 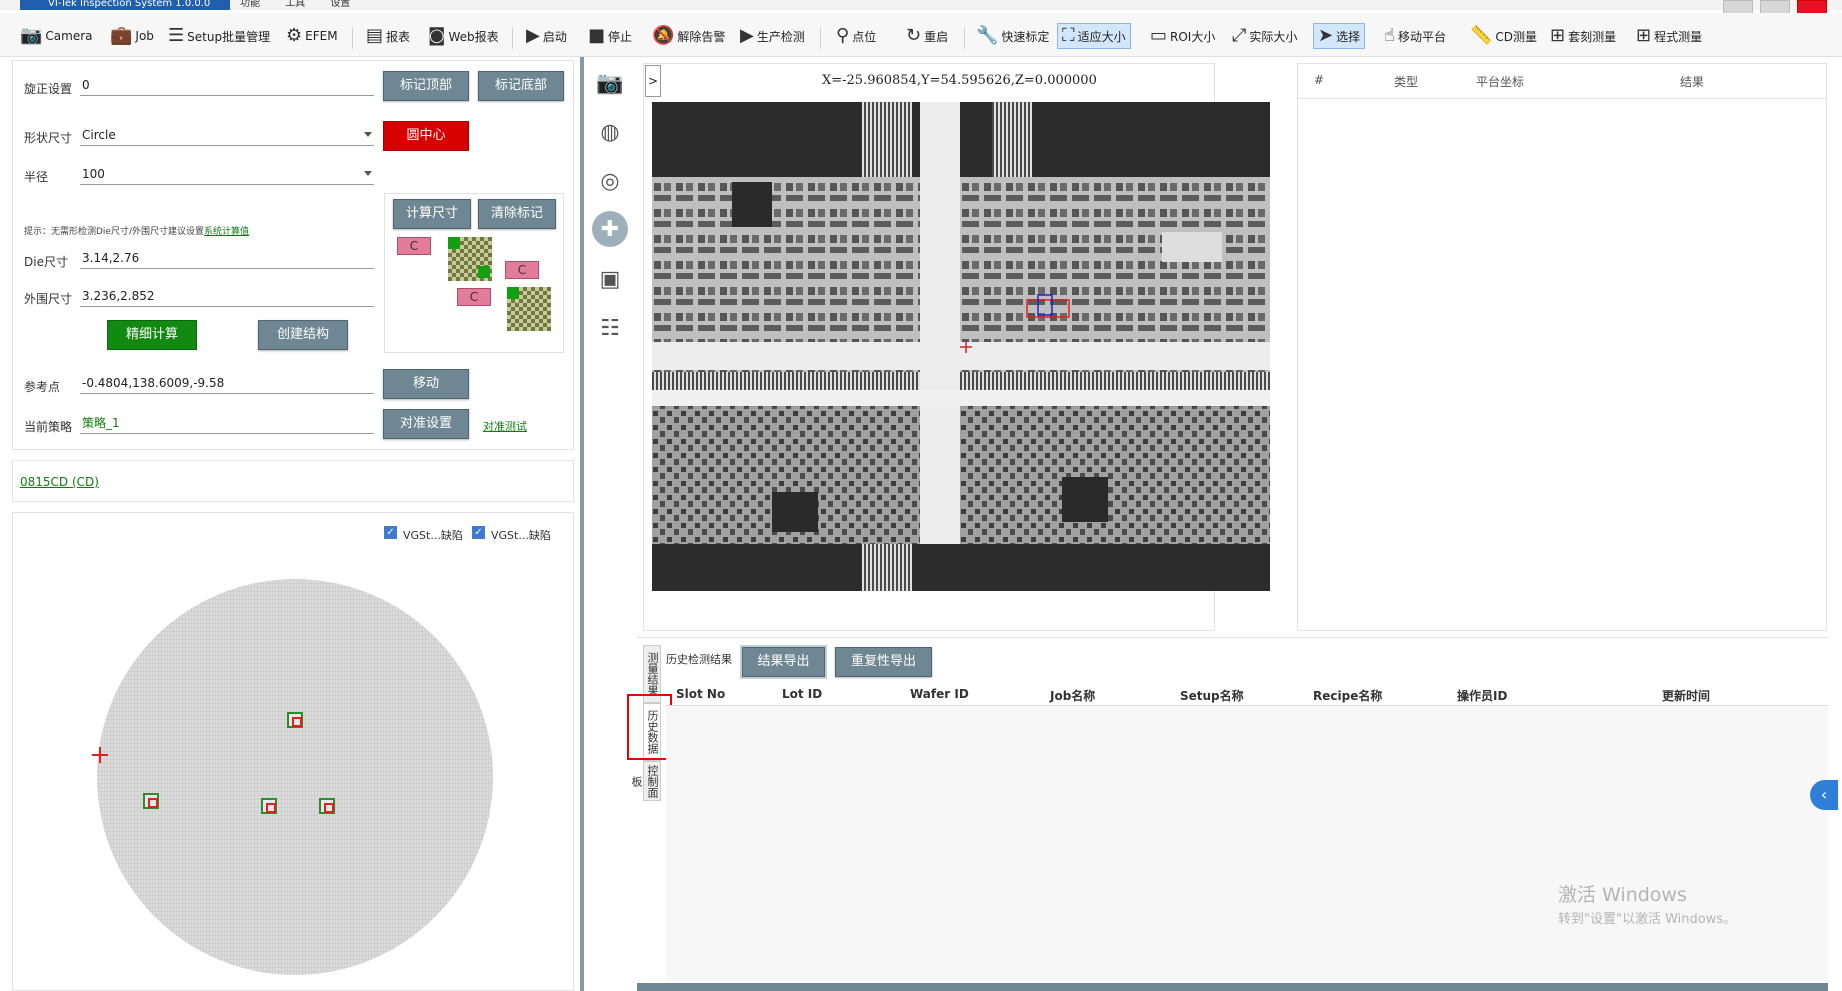 I want to click on web-report-button: ◙ Web报表, so click(x=463, y=36).